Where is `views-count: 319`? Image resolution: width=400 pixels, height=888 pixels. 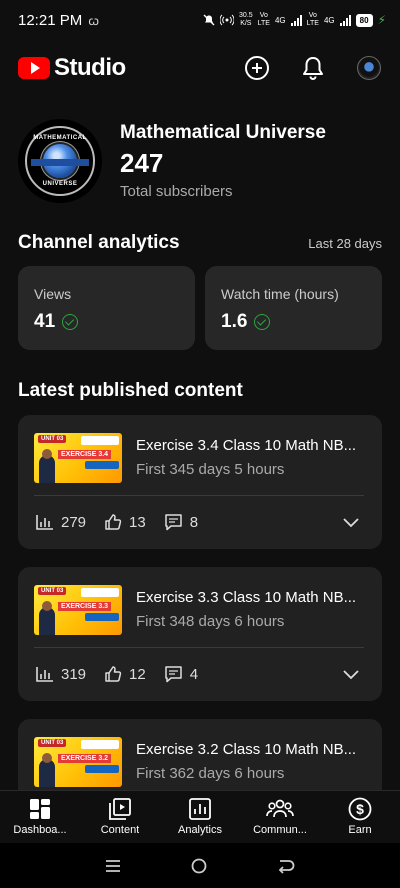
views-count: 319 is located at coordinates (74, 674).